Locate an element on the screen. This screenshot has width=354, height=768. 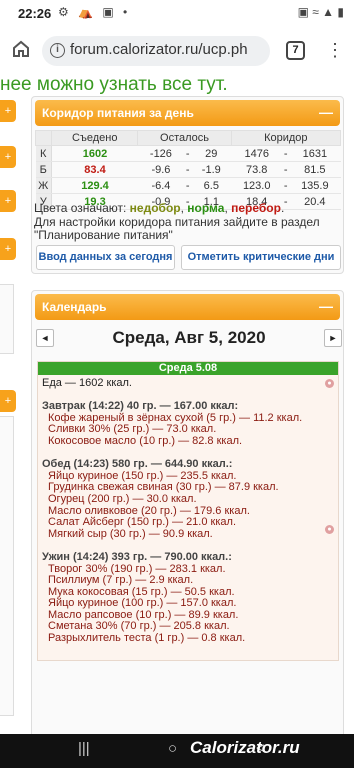
corridor-title: Коридор питания за день is located at coordinates (118, 113).